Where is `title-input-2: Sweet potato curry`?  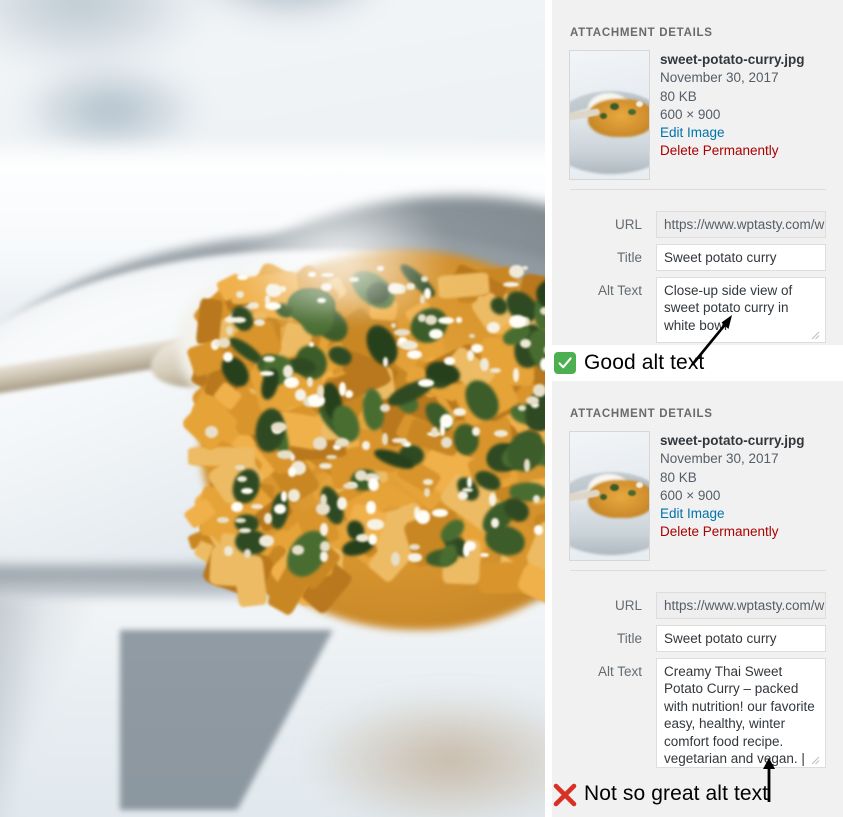 title-input-2: Sweet potato curry is located at coordinates (741, 638).